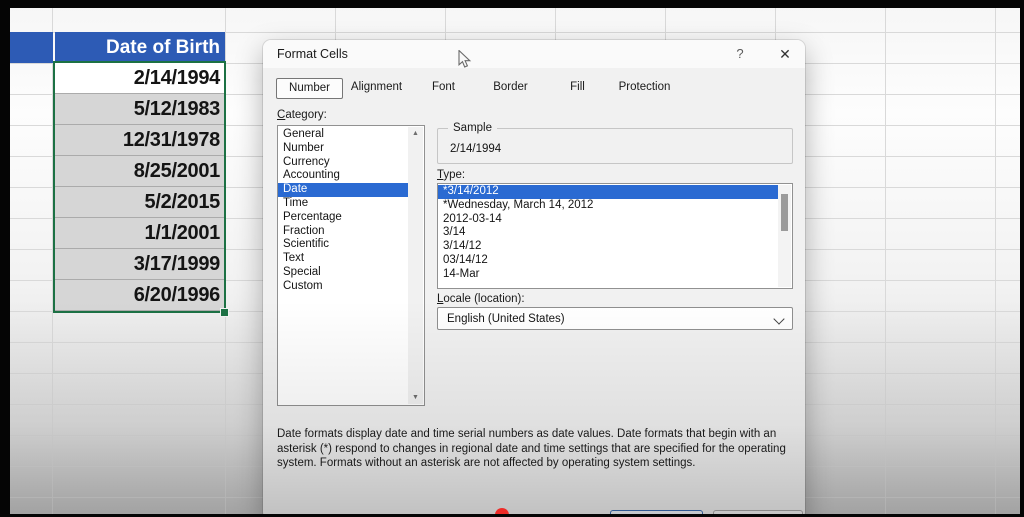  What do you see at coordinates (140, 47) in the screenshot?
I see `date-of-birth-header-cell: Date of Birth` at bounding box center [140, 47].